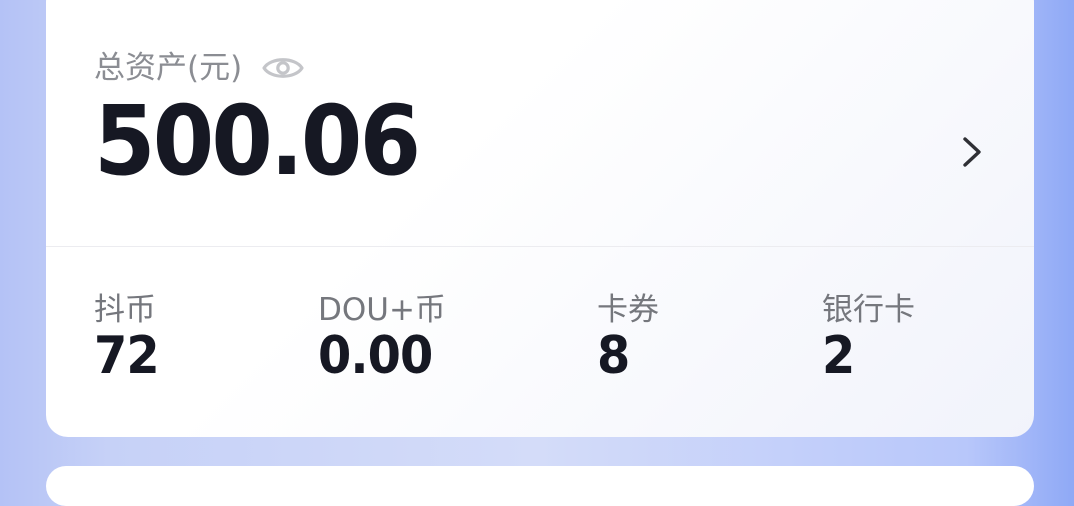 The image size is (1074, 506). I want to click on stat-coupons: 卡券 8, so click(628, 337).